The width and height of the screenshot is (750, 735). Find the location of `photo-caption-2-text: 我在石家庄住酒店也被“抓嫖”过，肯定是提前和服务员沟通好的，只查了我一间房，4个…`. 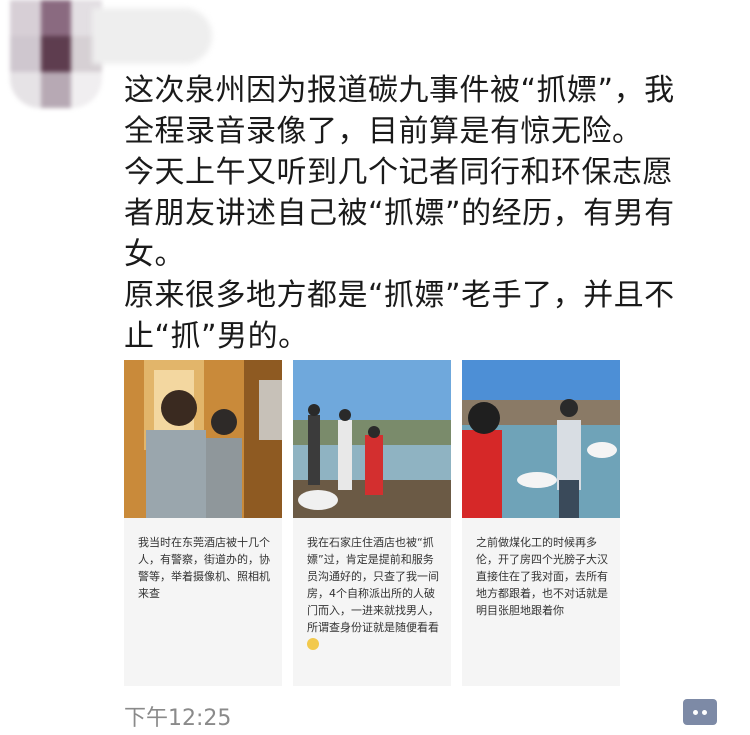

photo-caption-2-text: 我在石家庄住酒店也被“抓嫖”过，肯定是提前和服务员沟通好的，只查了我一间房，4个… is located at coordinates (373, 585).